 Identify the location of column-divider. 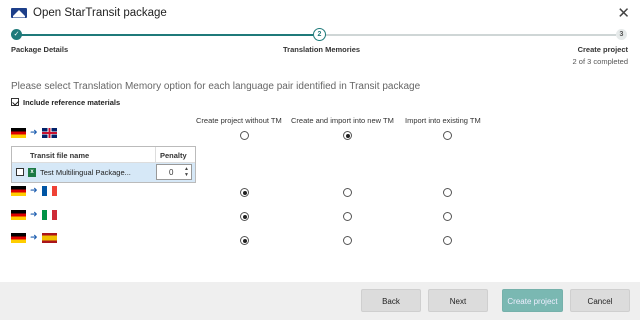
(155, 154).